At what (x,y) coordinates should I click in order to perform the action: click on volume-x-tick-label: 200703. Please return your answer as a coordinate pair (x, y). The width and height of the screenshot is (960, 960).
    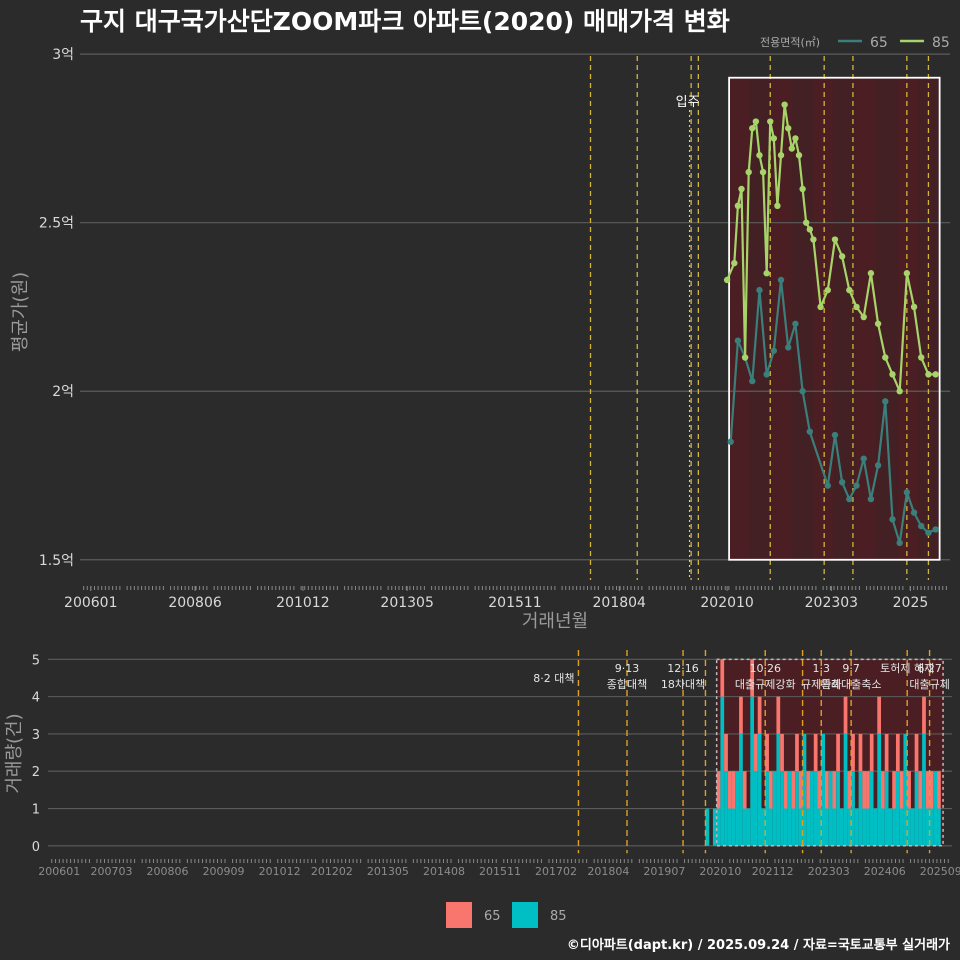
    Looking at the image, I should click on (112, 871).